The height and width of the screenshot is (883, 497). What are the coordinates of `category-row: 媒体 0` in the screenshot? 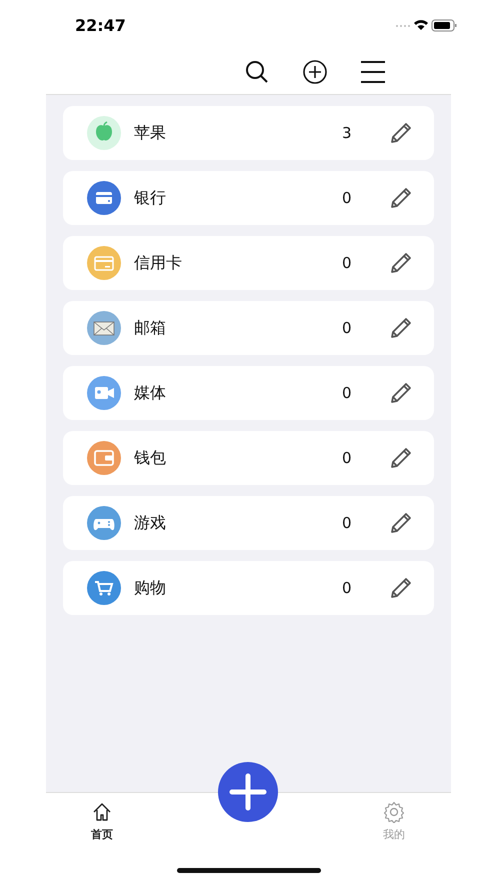 It's located at (248, 393).